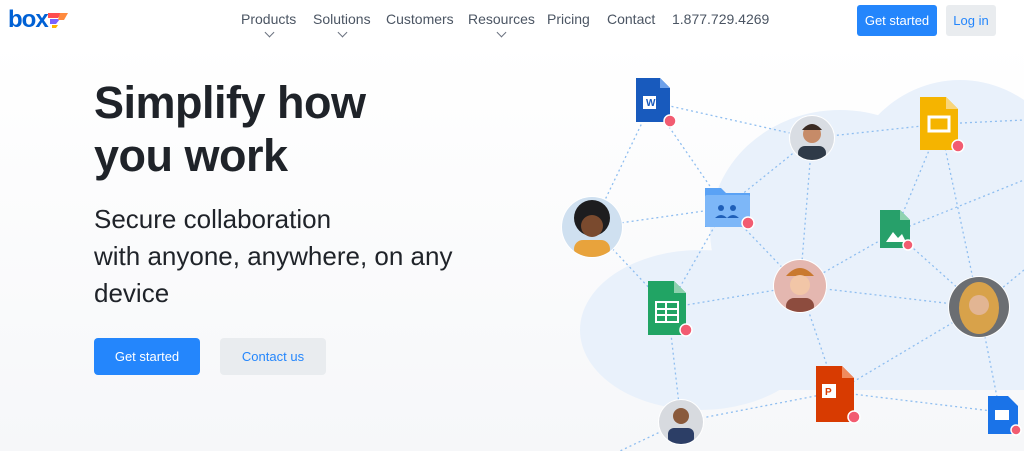  Describe the element at coordinates (828, 392) in the screenshot. I see `svg-text: P` at that location.